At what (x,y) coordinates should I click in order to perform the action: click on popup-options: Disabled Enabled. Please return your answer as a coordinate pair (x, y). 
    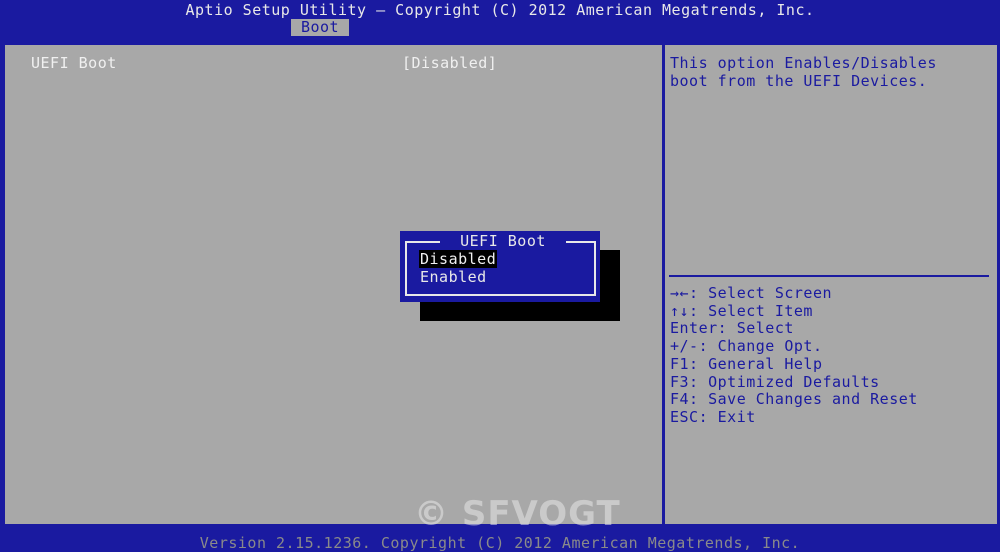
    Looking at the image, I should click on (458, 268).